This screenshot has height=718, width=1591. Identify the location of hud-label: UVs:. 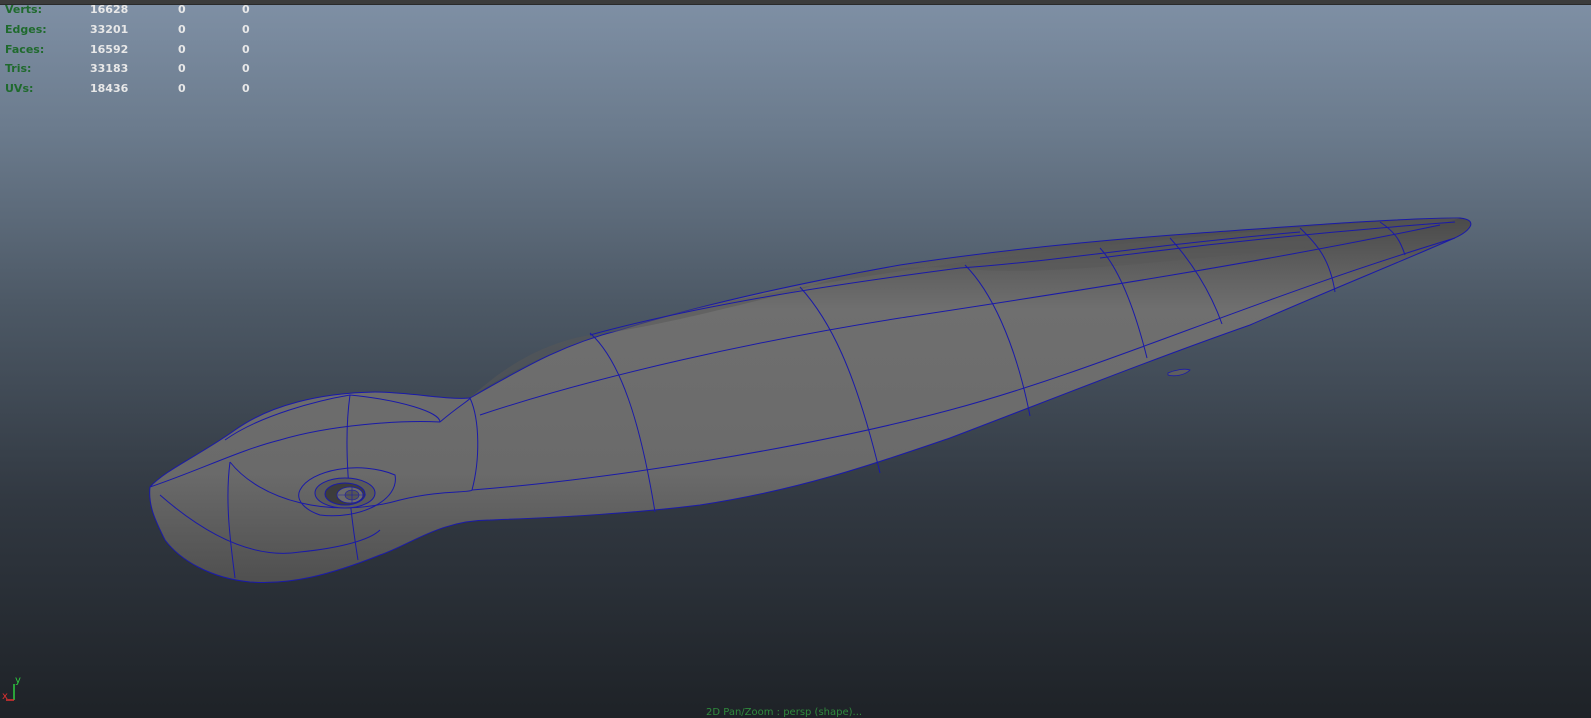
(19, 89).